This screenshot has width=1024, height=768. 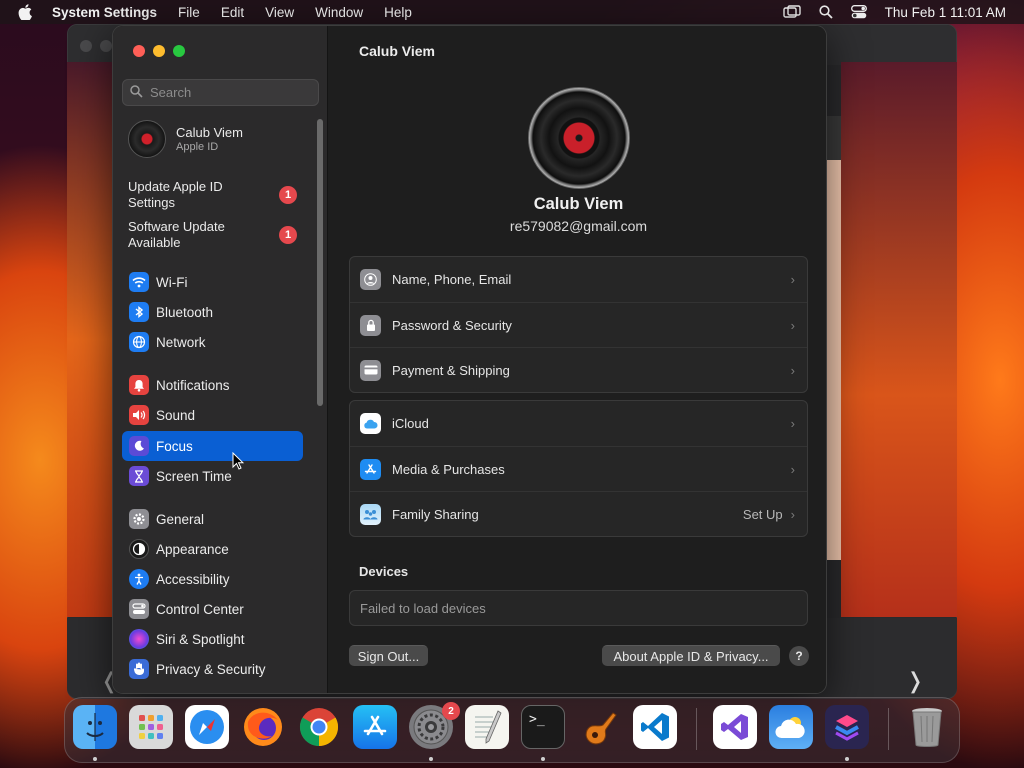 What do you see at coordinates (180, 519) in the screenshot?
I see `sidebar-item-label: General` at bounding box center [180, 519].